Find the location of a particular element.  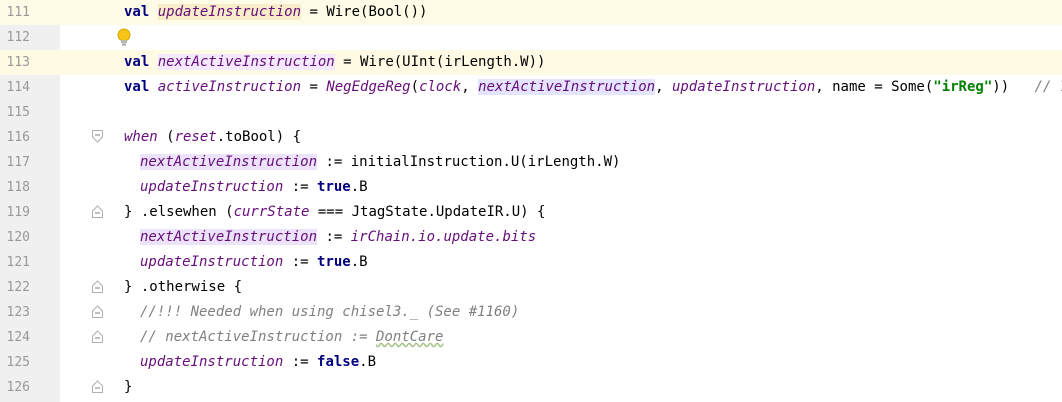

code-line: 112 is located at coordinates (531, 37).